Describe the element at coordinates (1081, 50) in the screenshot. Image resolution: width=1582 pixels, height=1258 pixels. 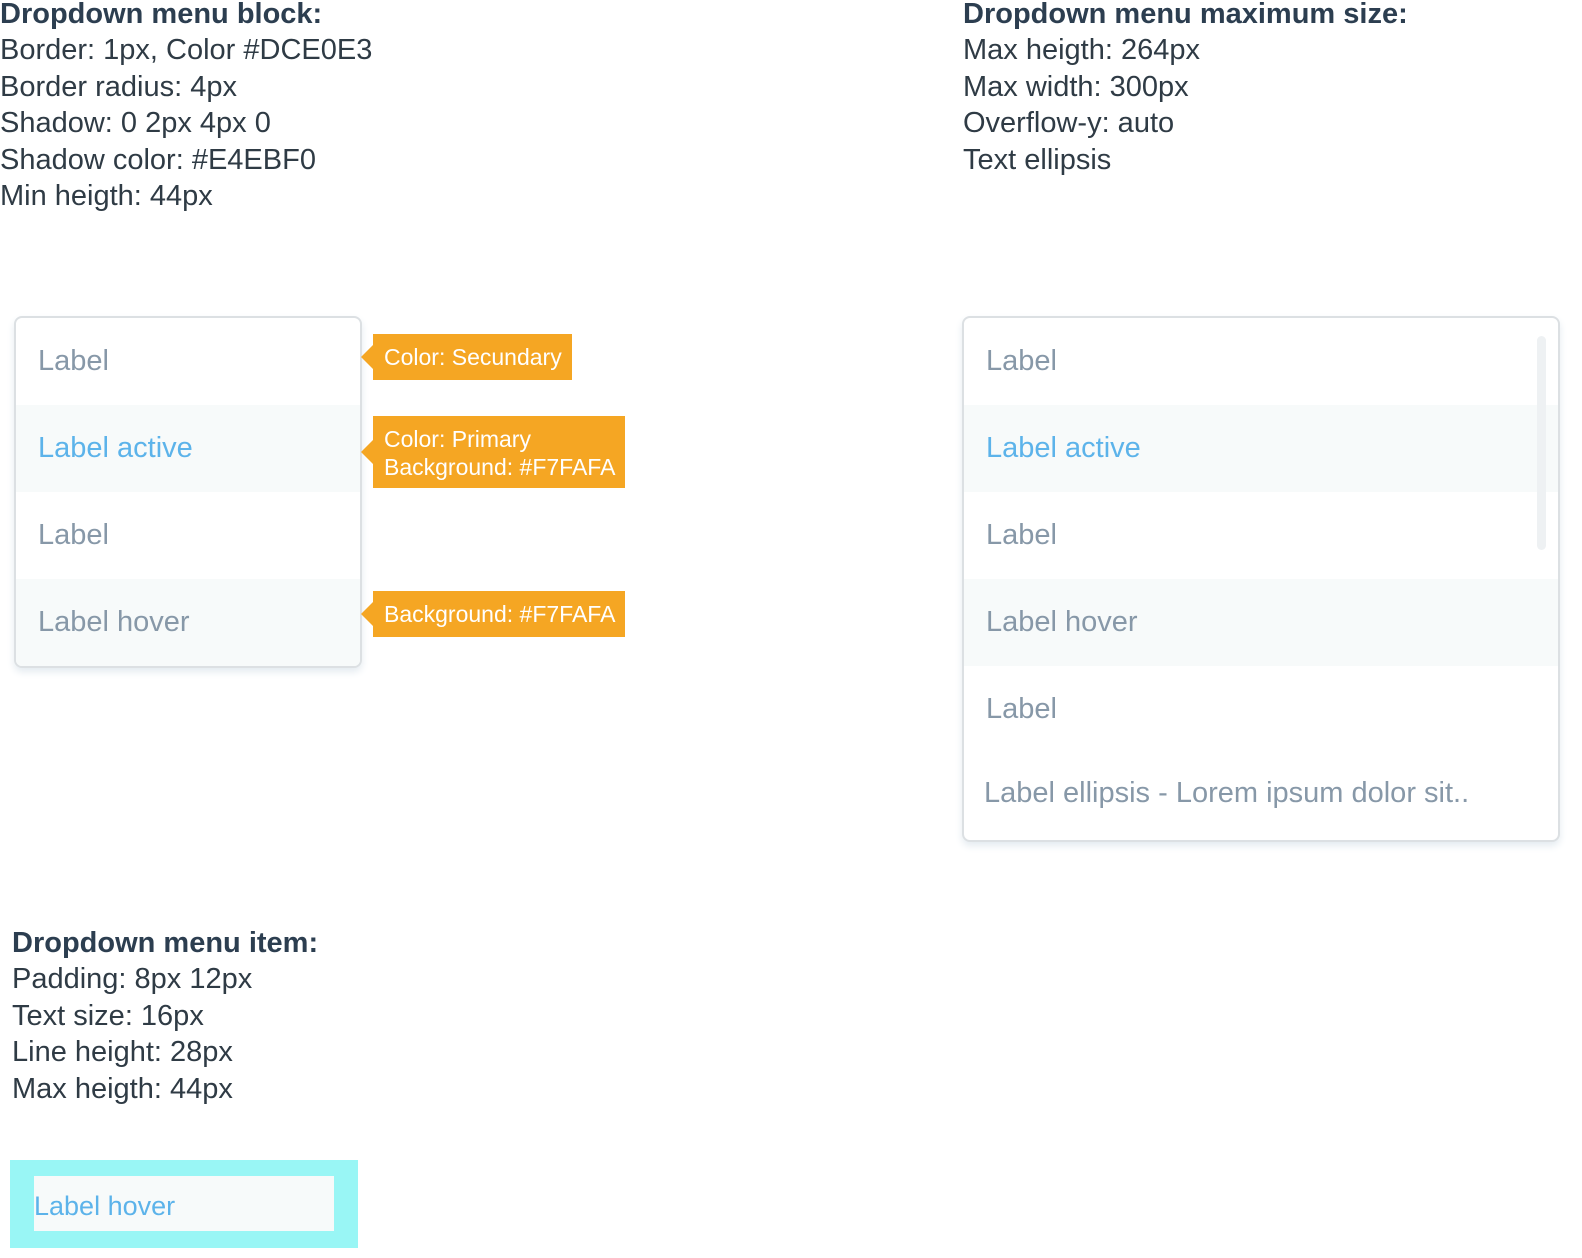
I see `max-size-spec-line: Max heigth: 264px` at that location.